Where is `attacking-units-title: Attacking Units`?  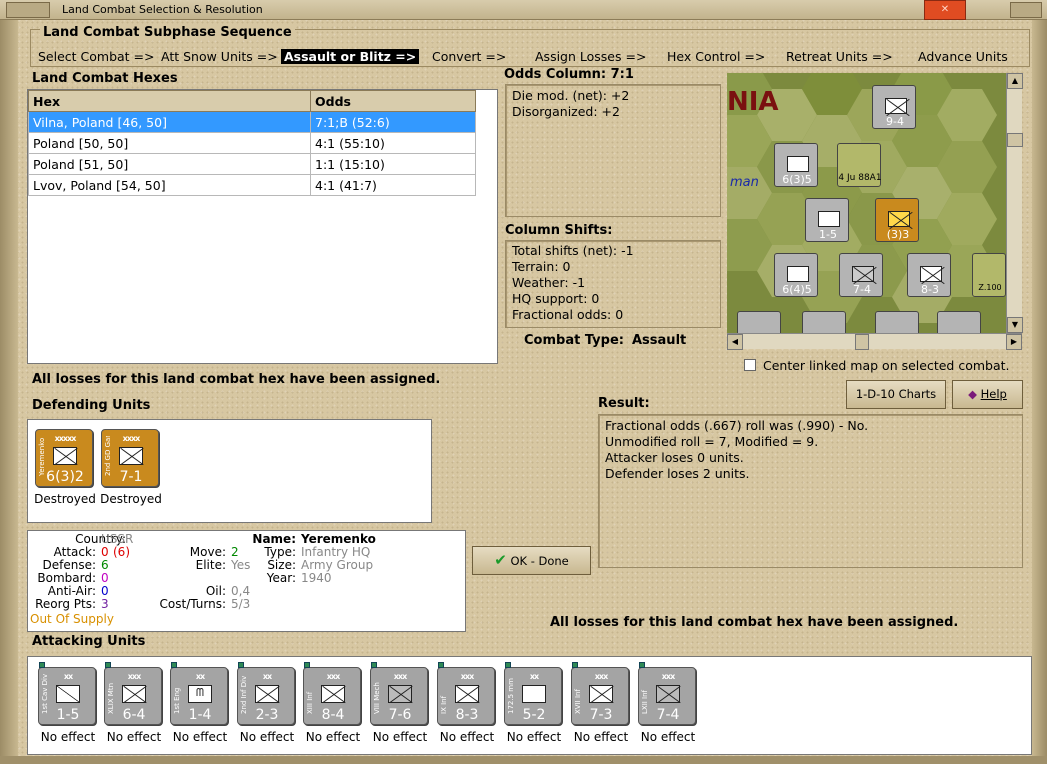 attacking-units-title: Attacking Units is located at coordinates (89, 641).